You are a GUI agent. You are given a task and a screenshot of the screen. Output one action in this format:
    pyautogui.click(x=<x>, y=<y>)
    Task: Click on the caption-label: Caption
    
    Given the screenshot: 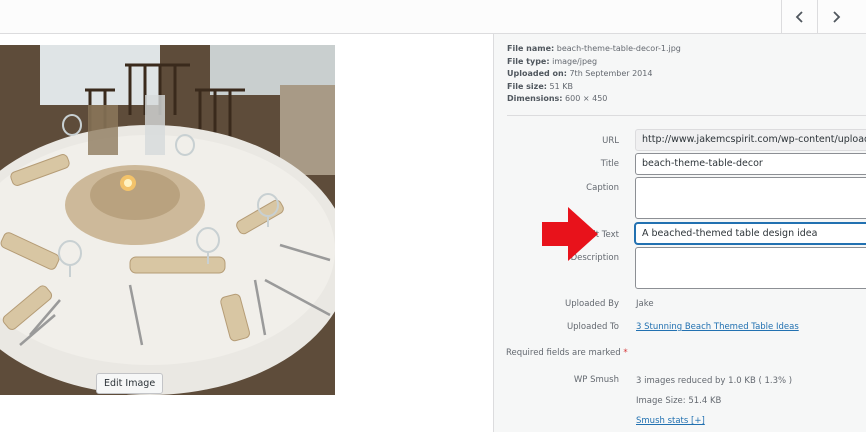 What is the action you would take?
    pyautogui.click(x=602, y=188)
    